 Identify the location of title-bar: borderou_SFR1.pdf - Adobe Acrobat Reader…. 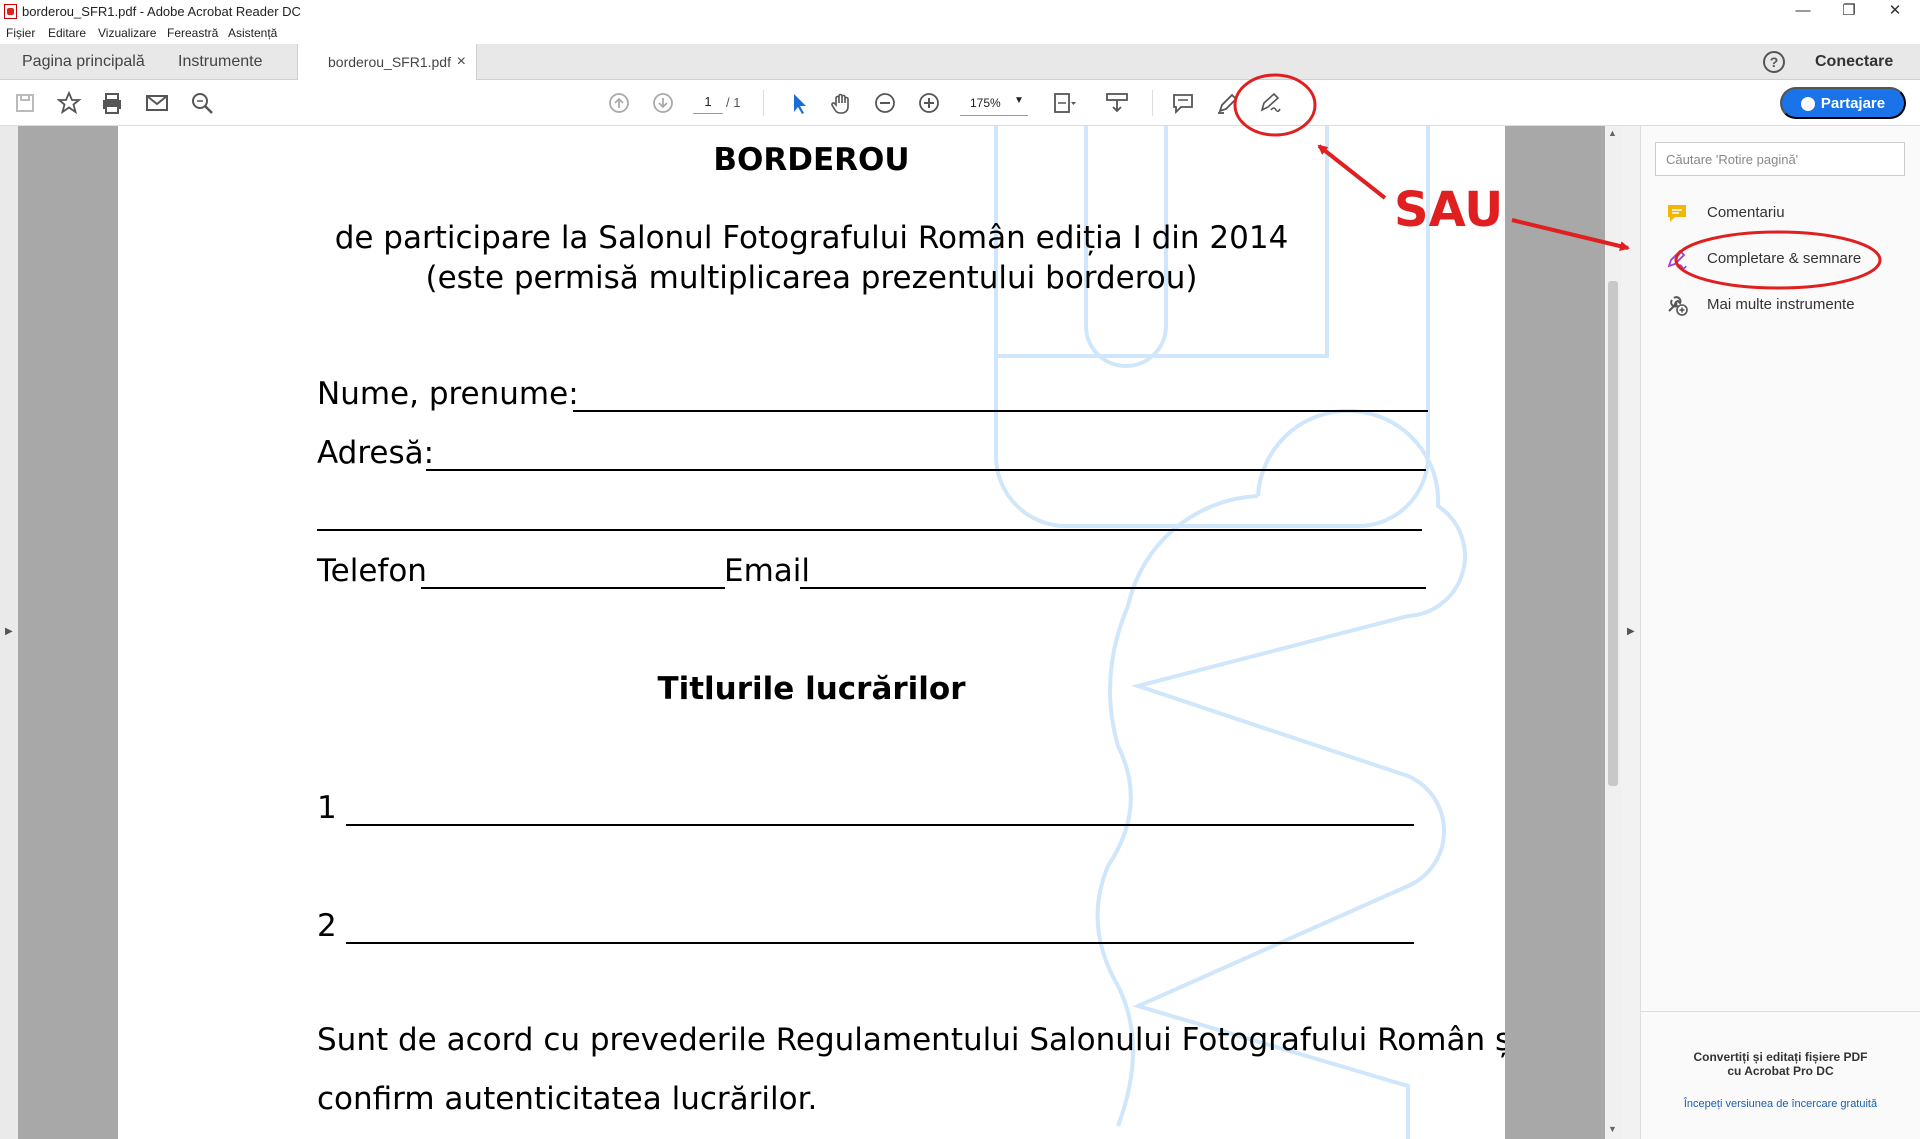
(960, 12).